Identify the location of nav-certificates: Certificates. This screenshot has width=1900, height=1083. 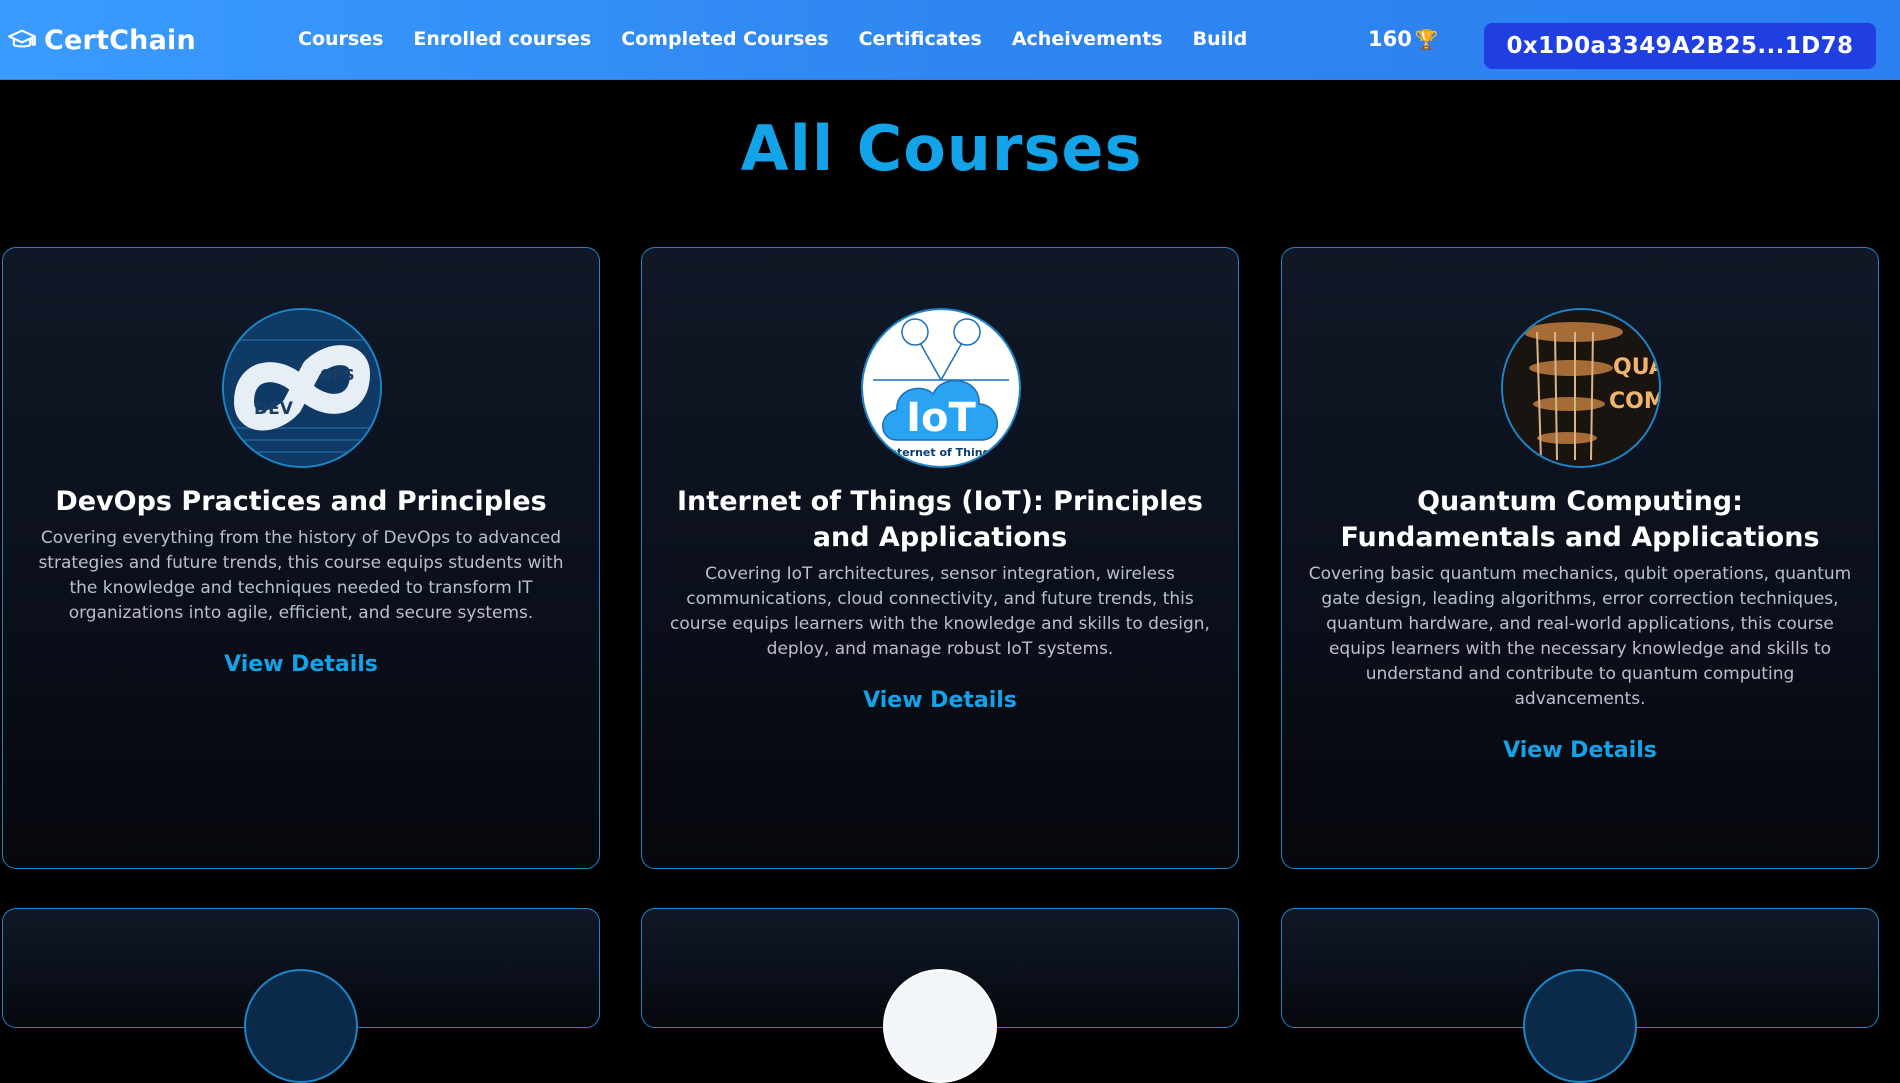
(920, 39).